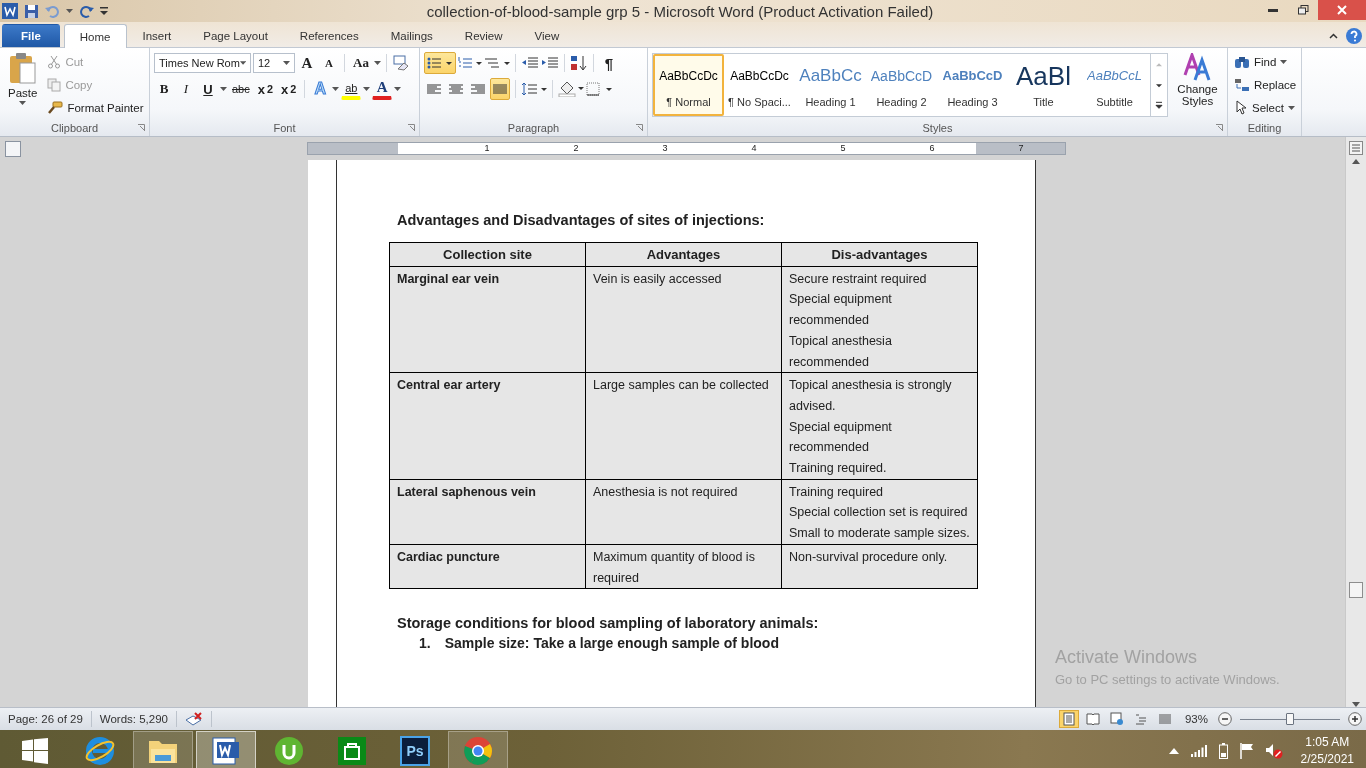  I want to click on customize-toolbar-icon, so click(104, 11).